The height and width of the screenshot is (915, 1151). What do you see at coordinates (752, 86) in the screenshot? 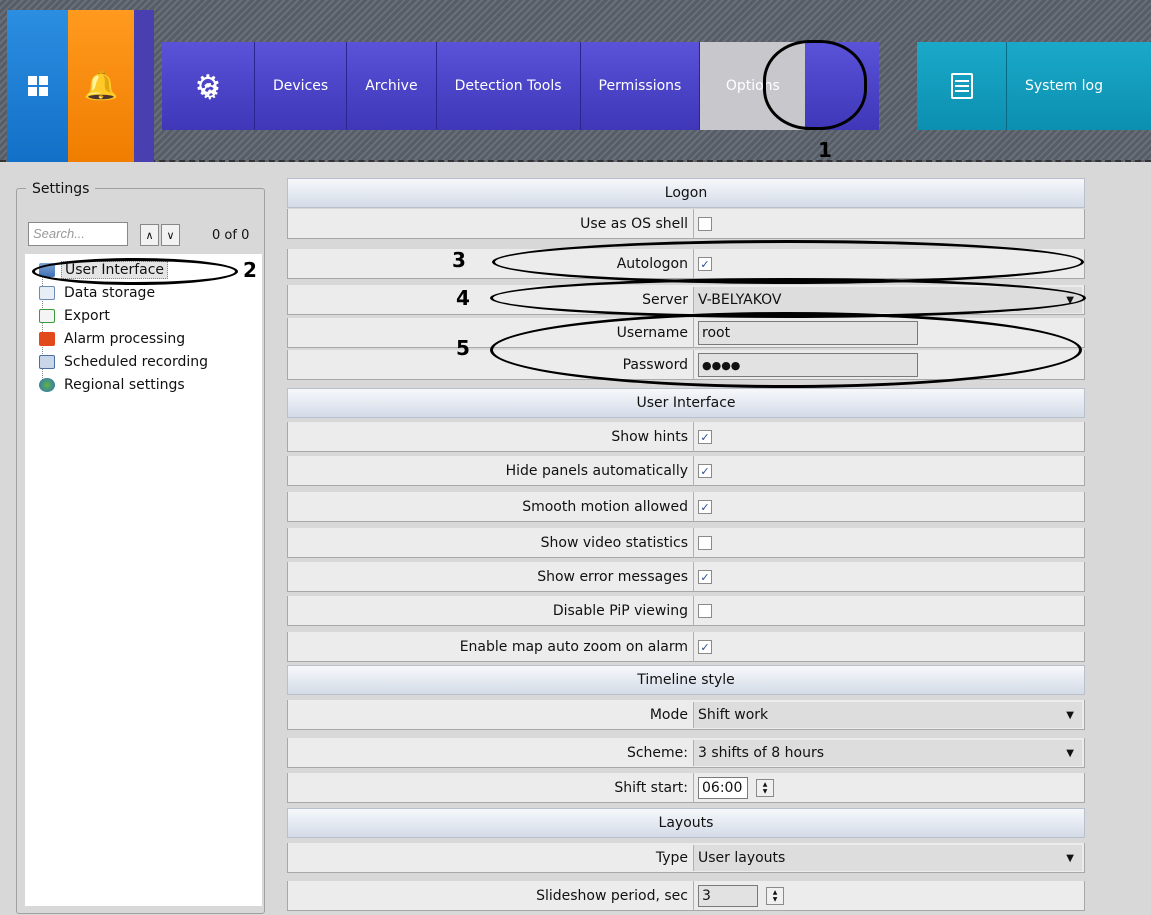
I see `nav-options: Options` at bounding box center [752, 86].